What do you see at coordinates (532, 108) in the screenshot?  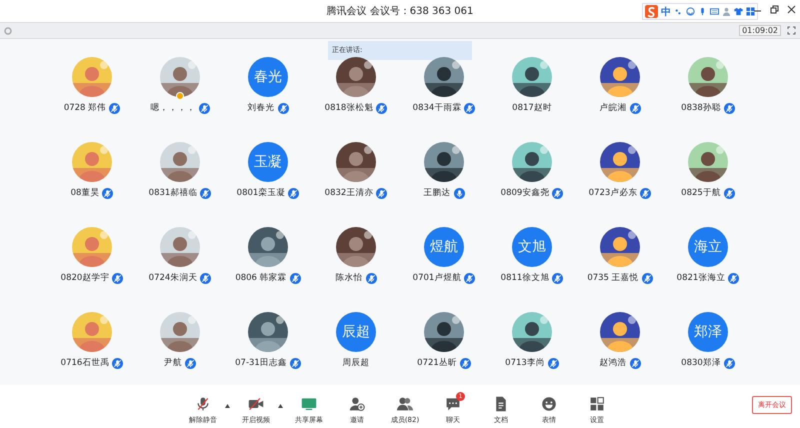 I see `participant-name: 0817赵时` at bounding box center [532, 108].